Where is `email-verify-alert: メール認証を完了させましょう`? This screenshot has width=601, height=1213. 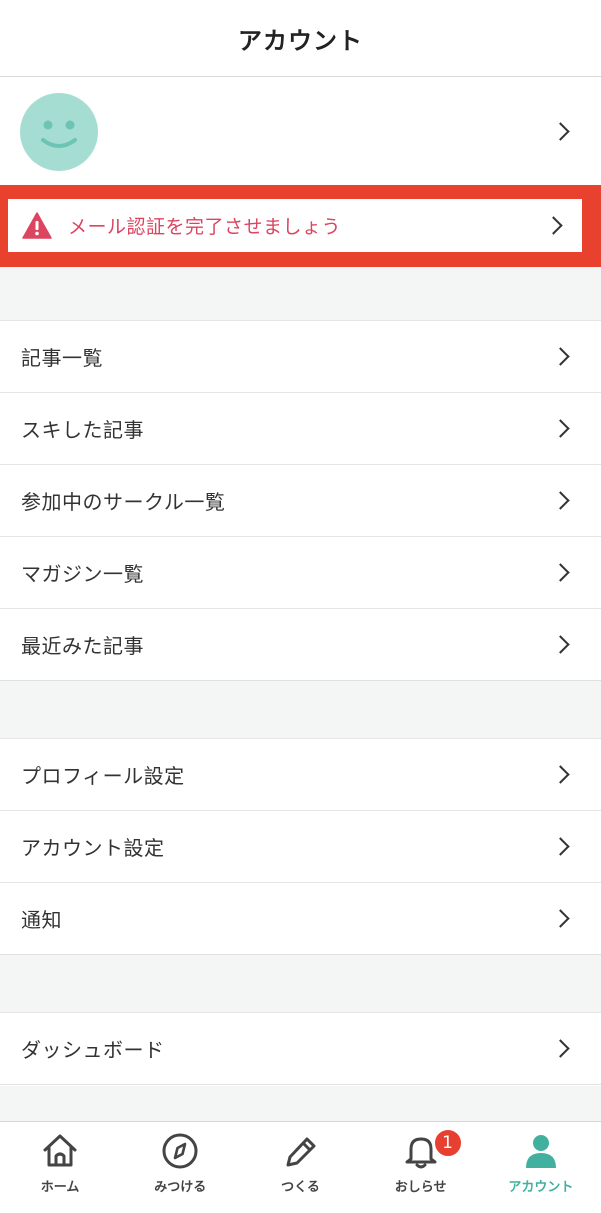
email-verify-alert: メール認証を完了させましょう is located at coordinates (295, 225).